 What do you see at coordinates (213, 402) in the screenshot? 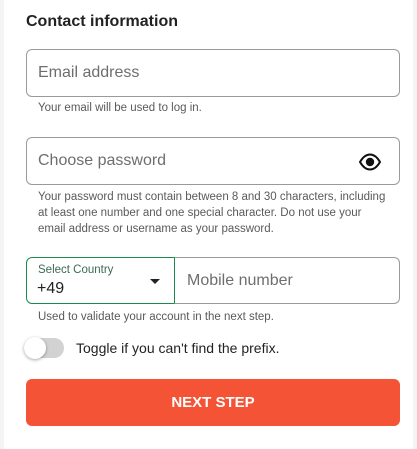
I see `next-step-button: NEXT STEP` at bounding box center [213, 402].